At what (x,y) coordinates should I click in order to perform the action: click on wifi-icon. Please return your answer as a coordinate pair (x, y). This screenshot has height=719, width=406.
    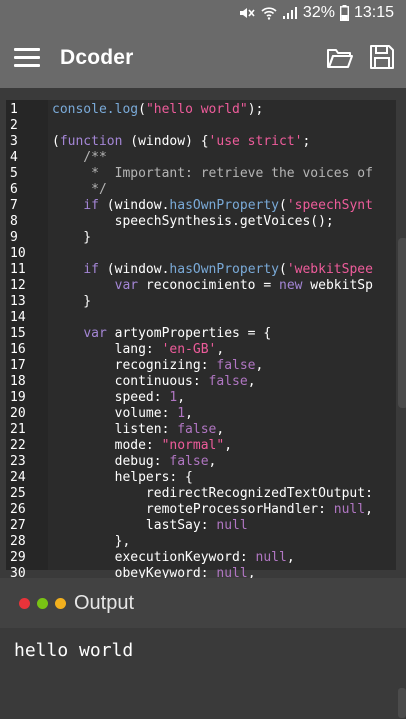
    Looking at the image, I should click on (269, 13).